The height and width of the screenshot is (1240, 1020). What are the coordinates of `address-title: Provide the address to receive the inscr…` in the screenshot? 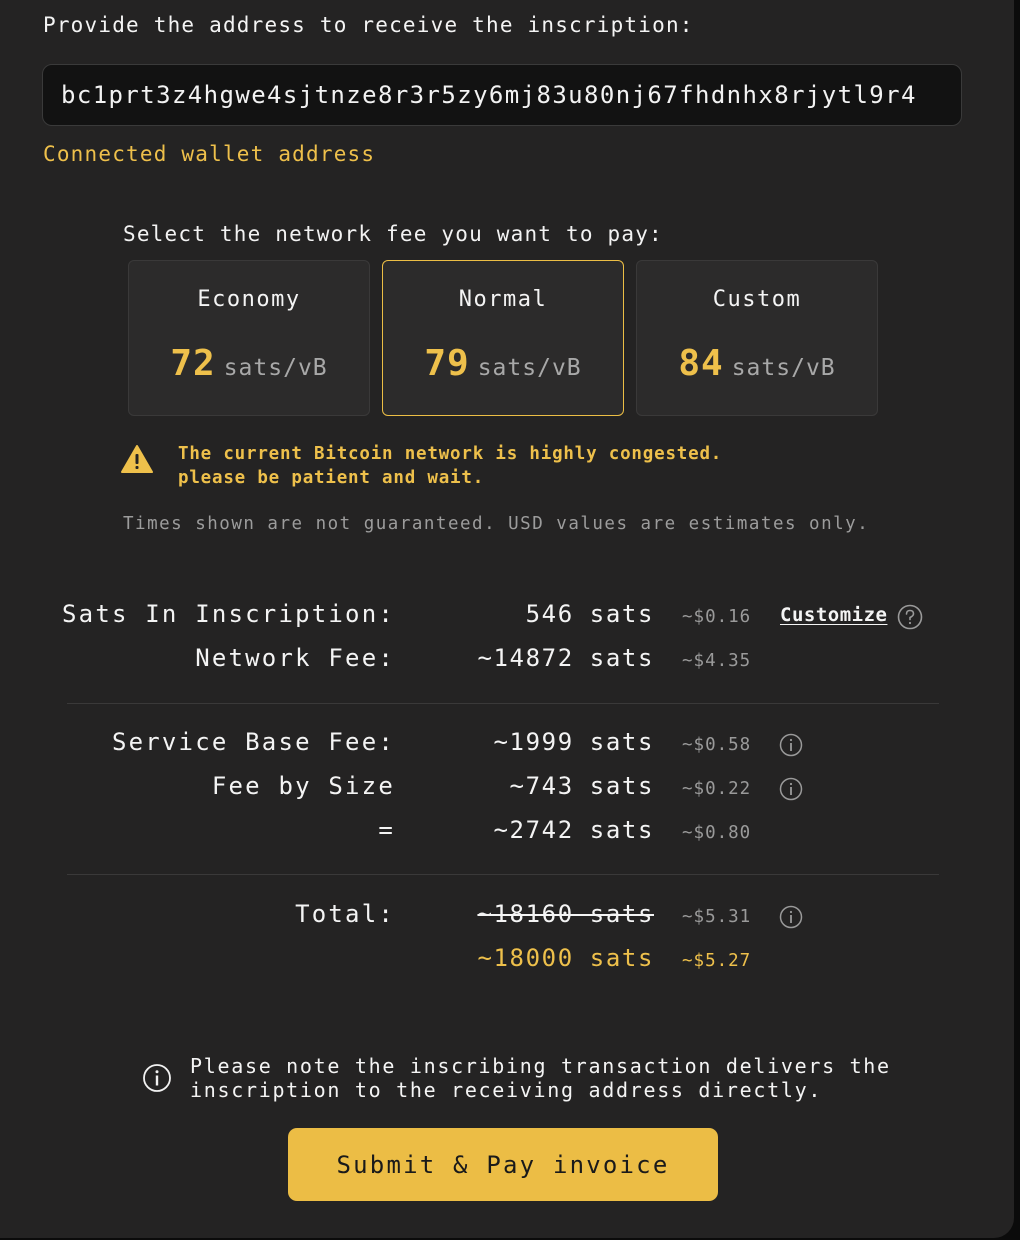 It's located at (368, 25).